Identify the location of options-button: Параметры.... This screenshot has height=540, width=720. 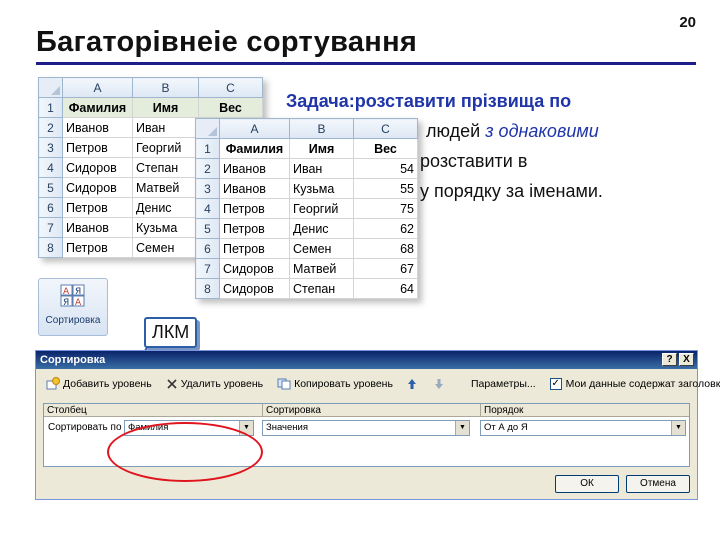
(503, 384).